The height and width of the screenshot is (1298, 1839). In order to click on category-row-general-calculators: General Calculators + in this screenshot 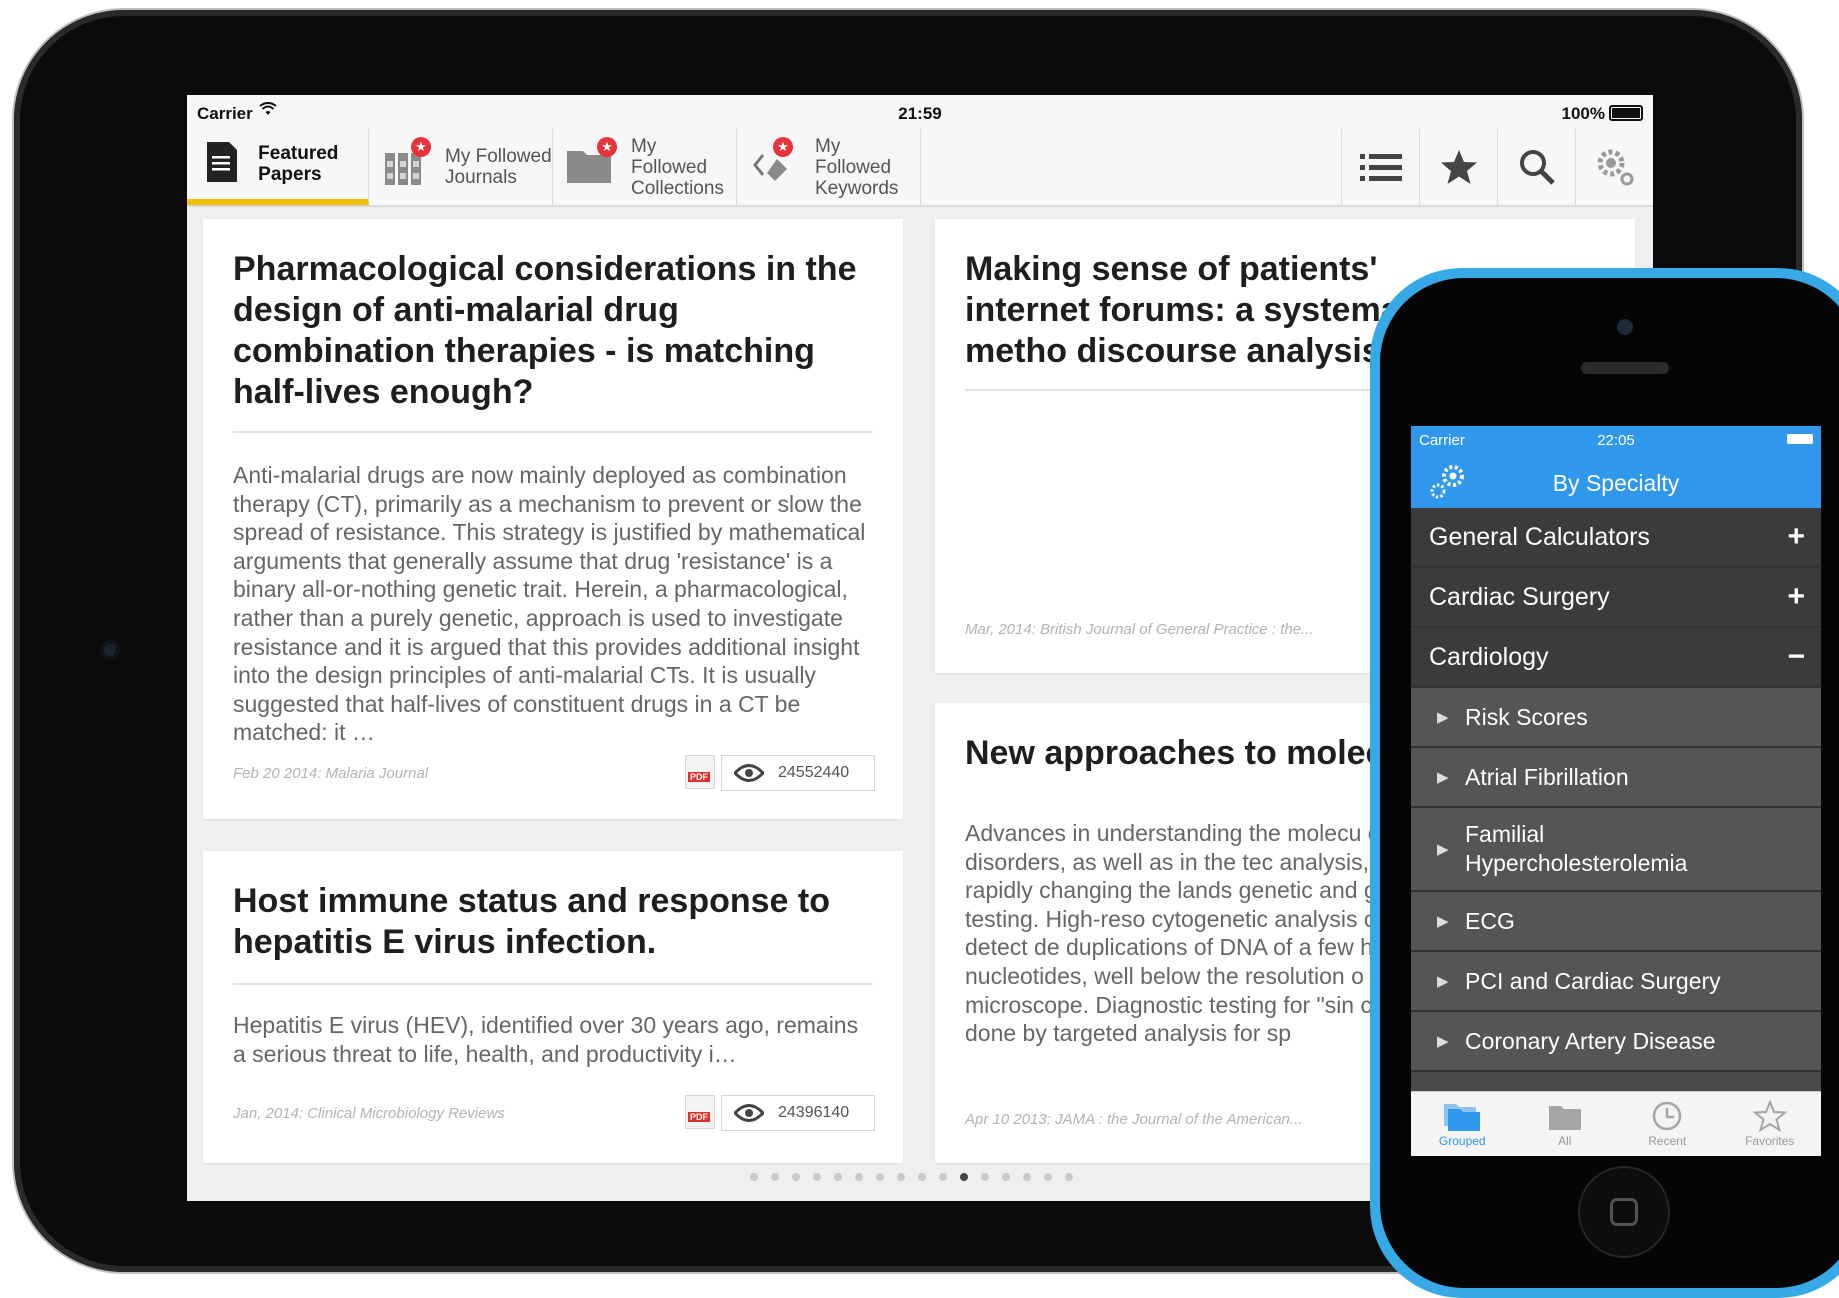, I will do `click(1616, 538)`.